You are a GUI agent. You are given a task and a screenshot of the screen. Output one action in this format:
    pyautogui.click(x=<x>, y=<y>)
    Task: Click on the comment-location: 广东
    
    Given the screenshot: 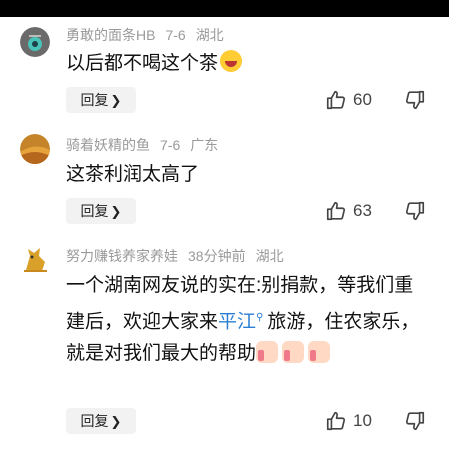 What is the action you would take?
    pyautogui.click(x=204, y=145)
    